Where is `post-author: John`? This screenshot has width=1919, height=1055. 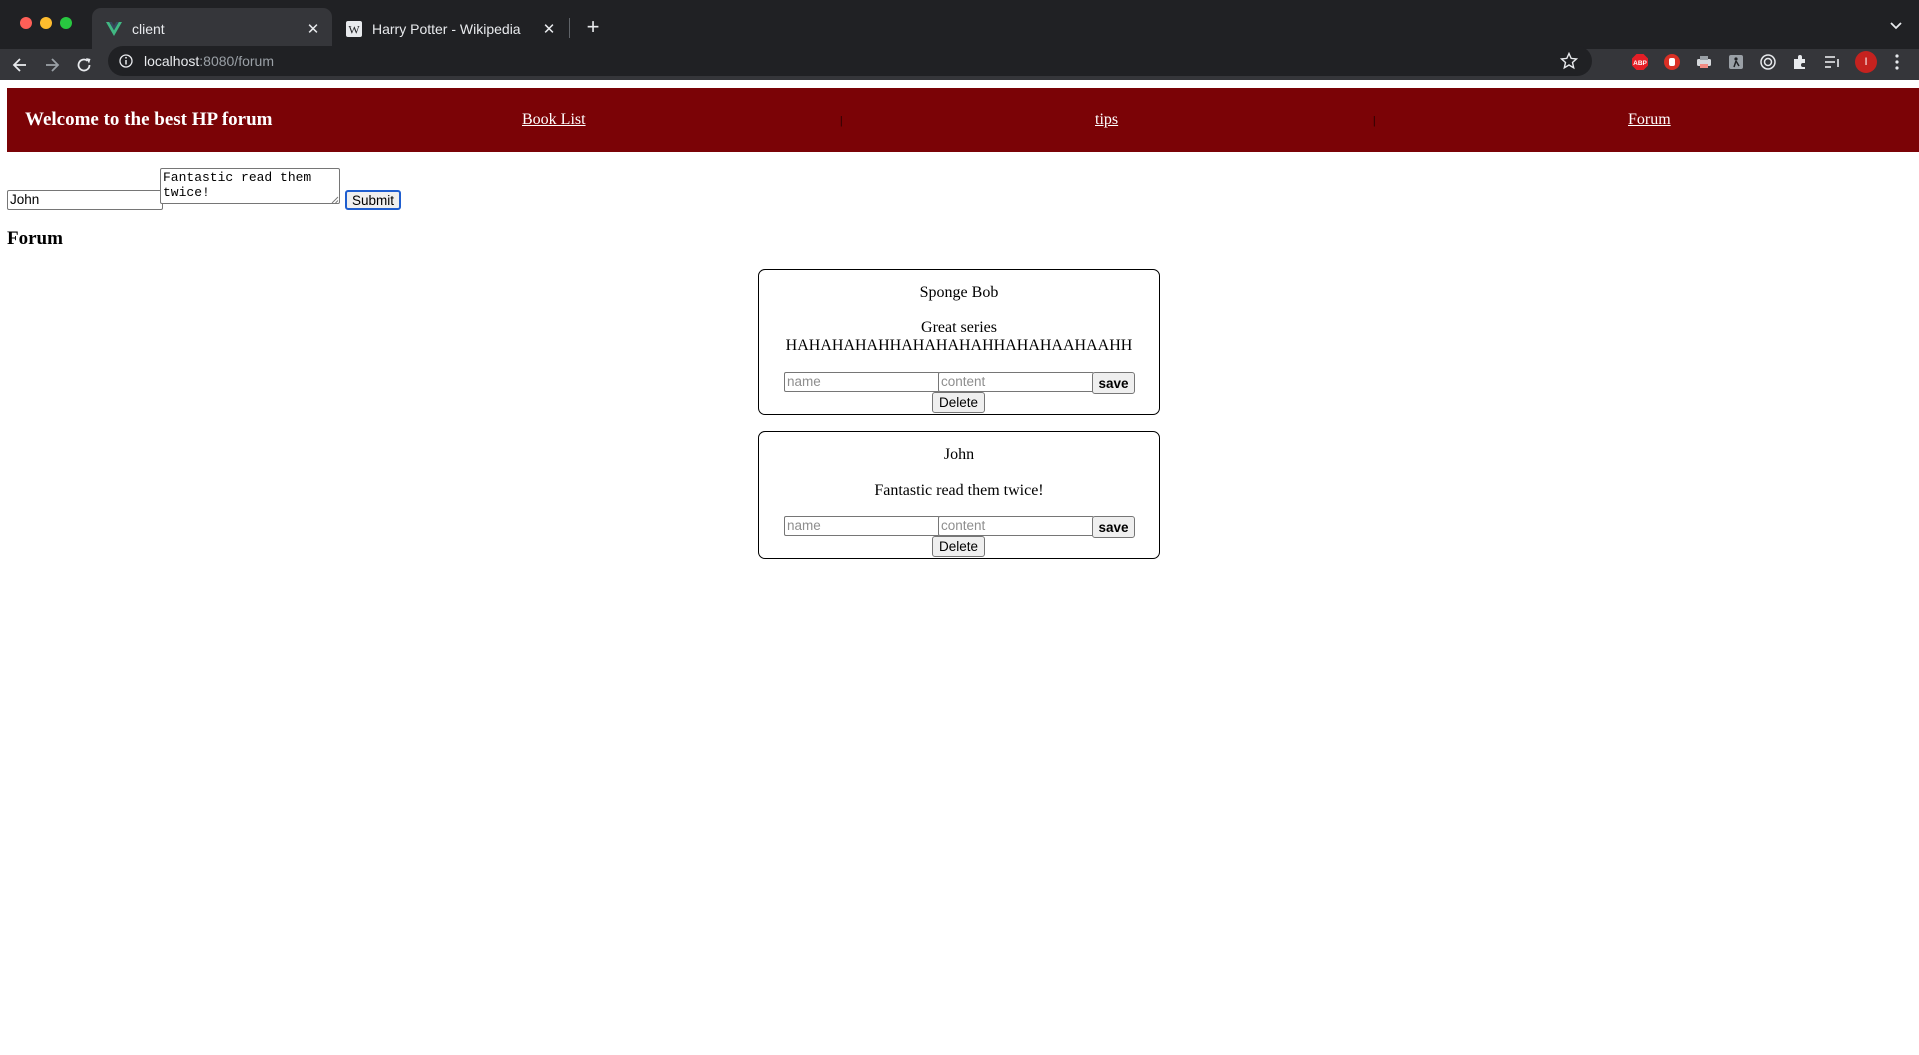
post-author: John is located at coordinates (959, 454).